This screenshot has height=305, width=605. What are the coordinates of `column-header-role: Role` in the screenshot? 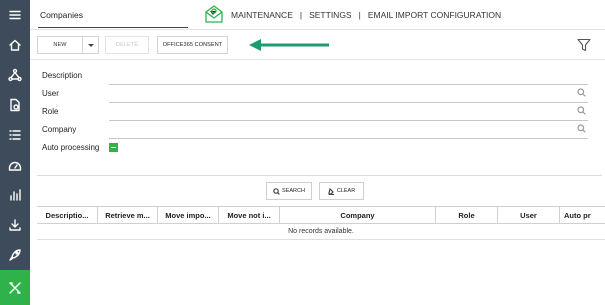 It's located at (467, 215).